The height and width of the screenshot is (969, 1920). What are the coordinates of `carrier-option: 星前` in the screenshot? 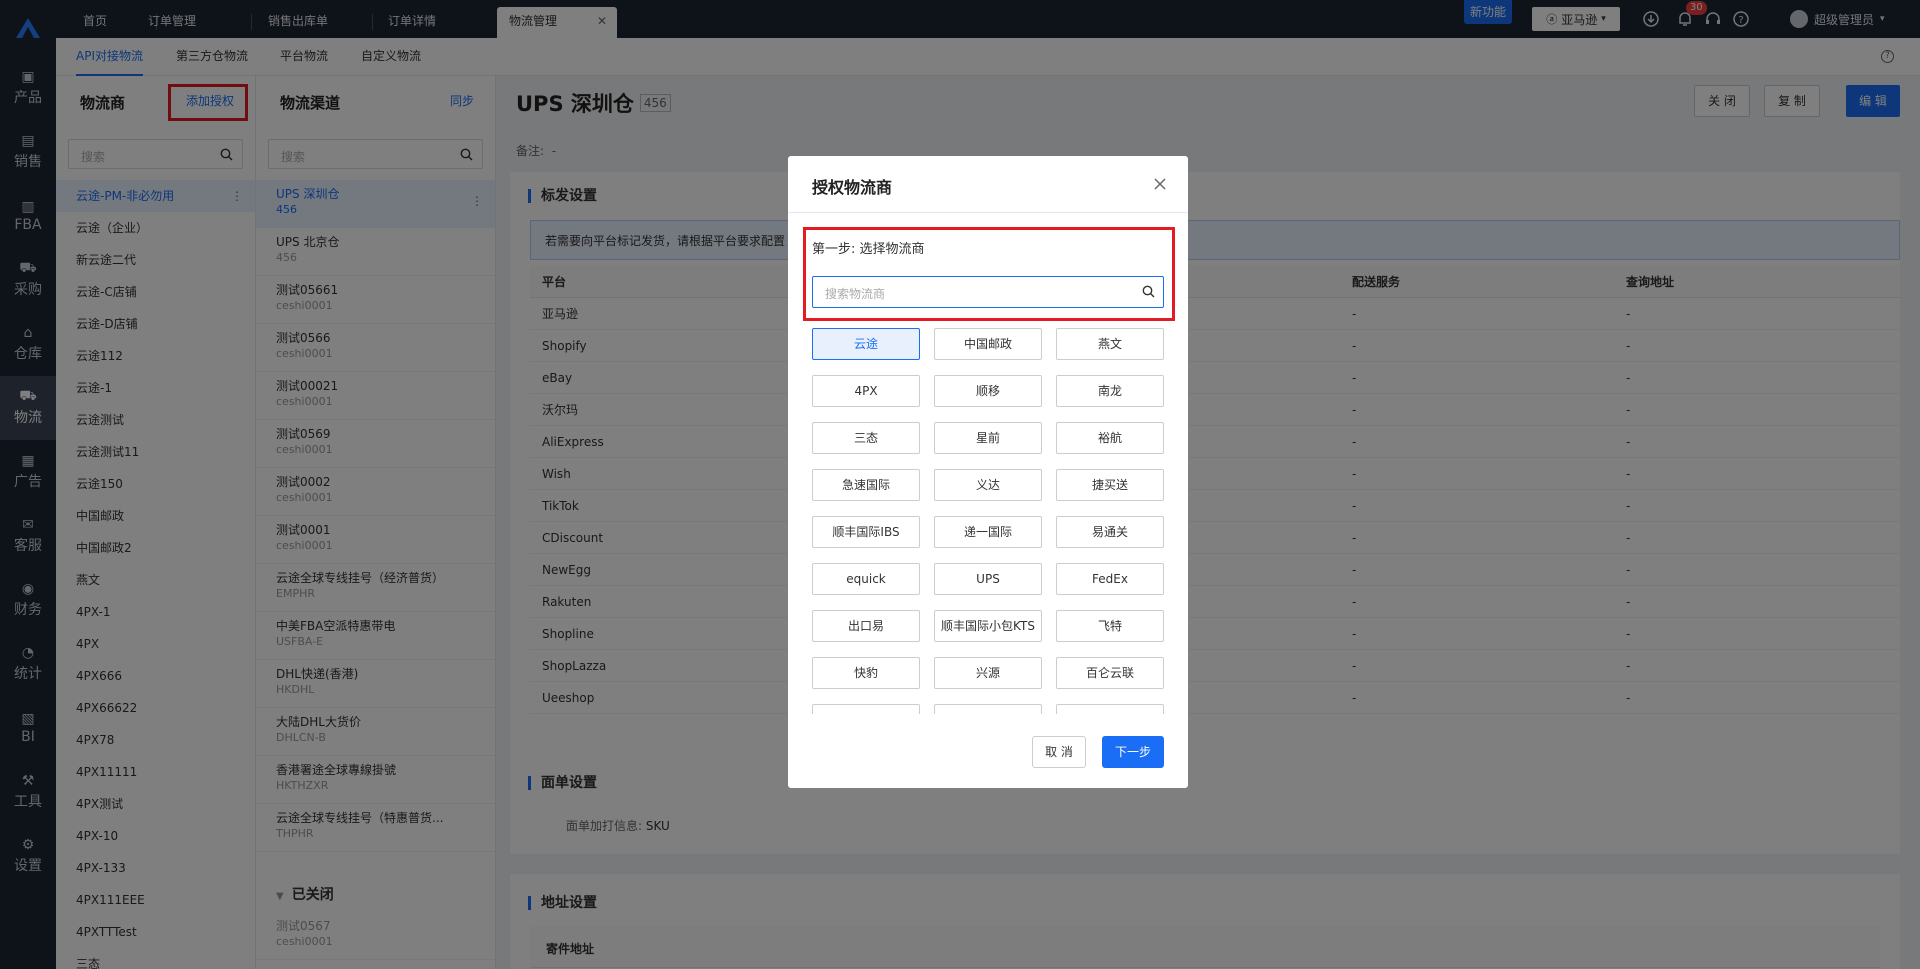 It's located at (988, 438).